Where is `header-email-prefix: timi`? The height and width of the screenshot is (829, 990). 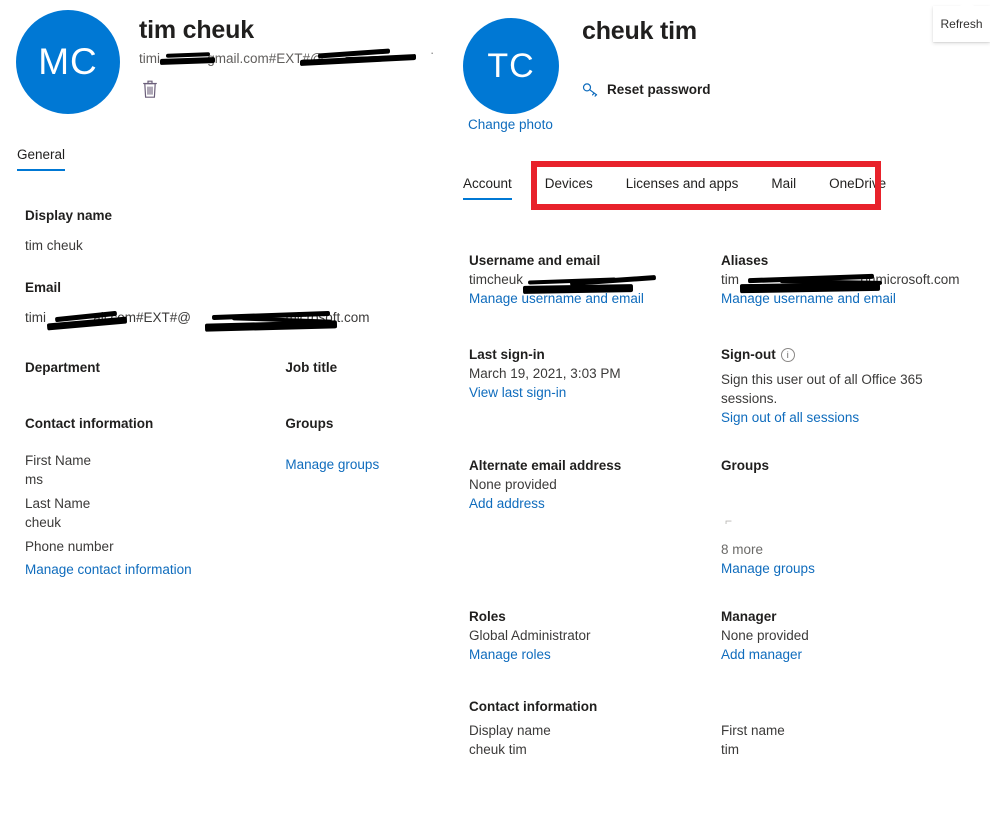 header-email-prefix: timi is located at coordinates (149, 58).